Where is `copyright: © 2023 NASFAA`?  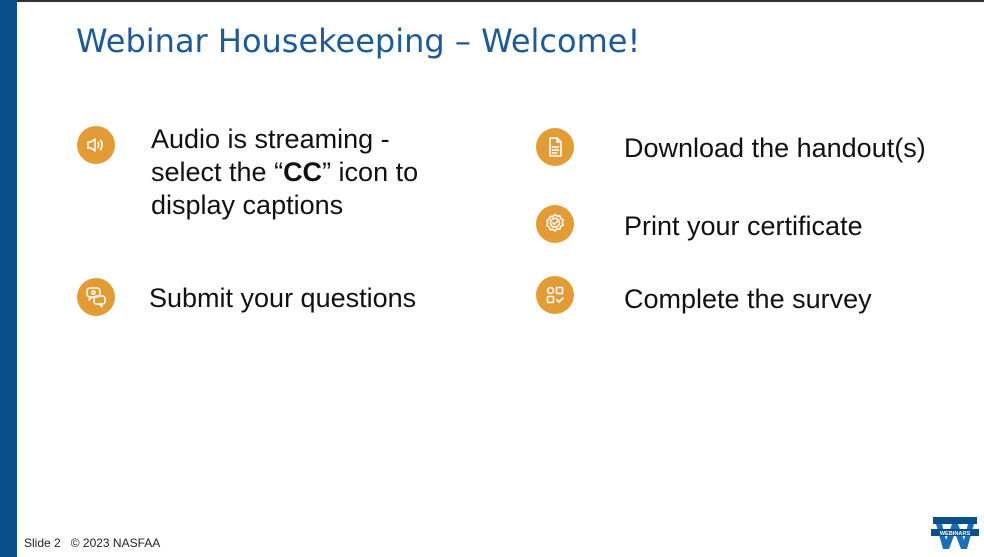 copyright: © 2023 NASFAA is located at coordinates (115, 543).